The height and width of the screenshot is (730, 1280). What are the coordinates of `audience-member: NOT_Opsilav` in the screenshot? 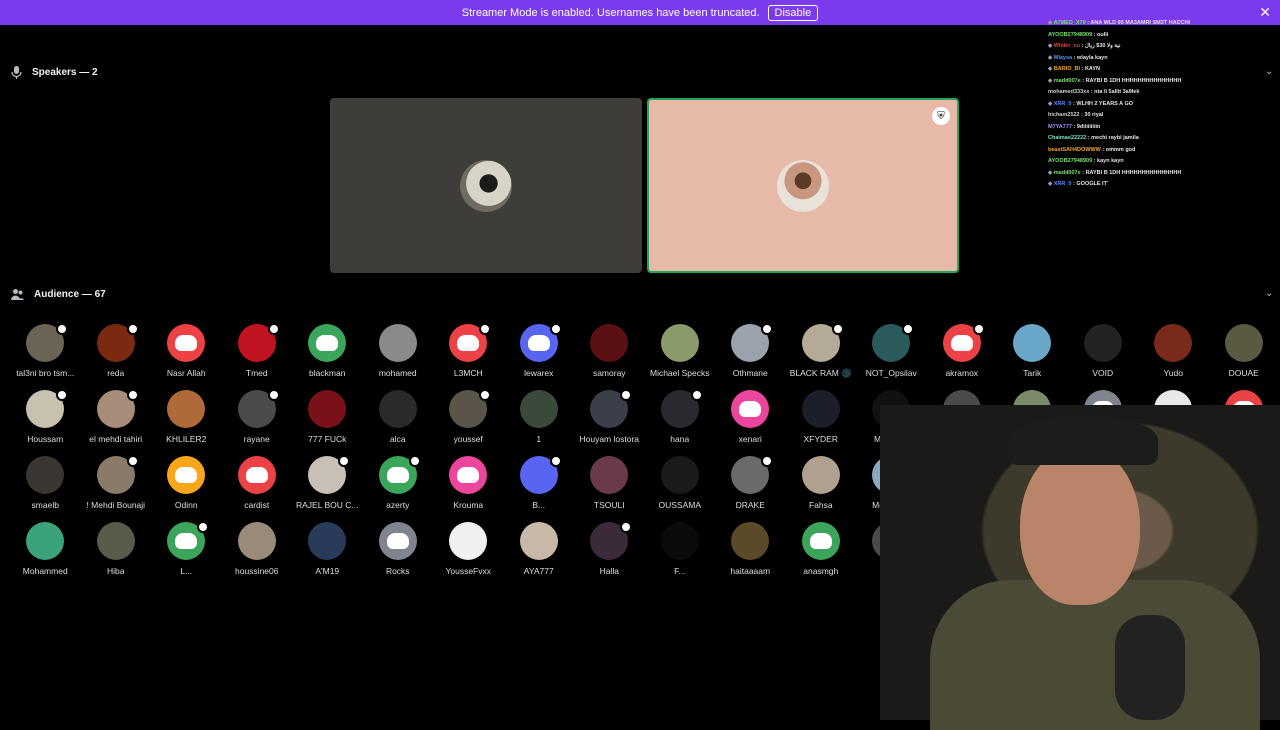 It's located at (891, 352).